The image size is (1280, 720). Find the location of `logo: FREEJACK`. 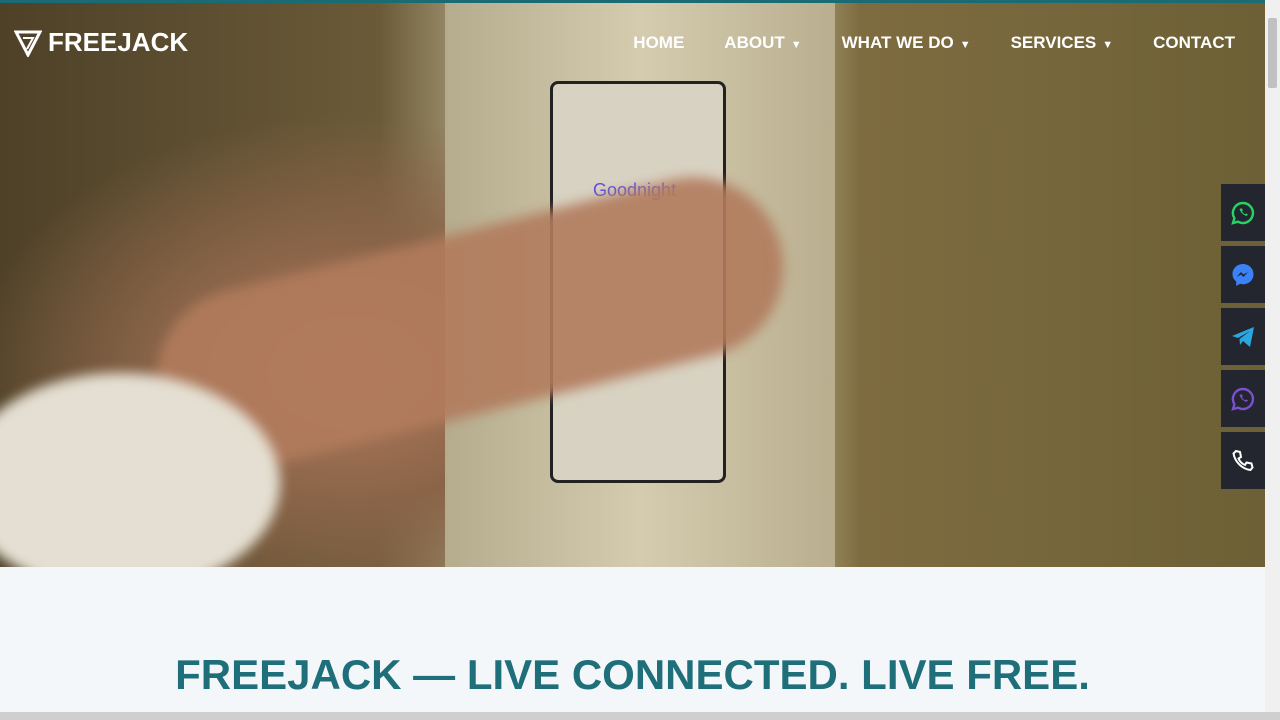

logo: FREEJACK is located at coordinates (101, 42).